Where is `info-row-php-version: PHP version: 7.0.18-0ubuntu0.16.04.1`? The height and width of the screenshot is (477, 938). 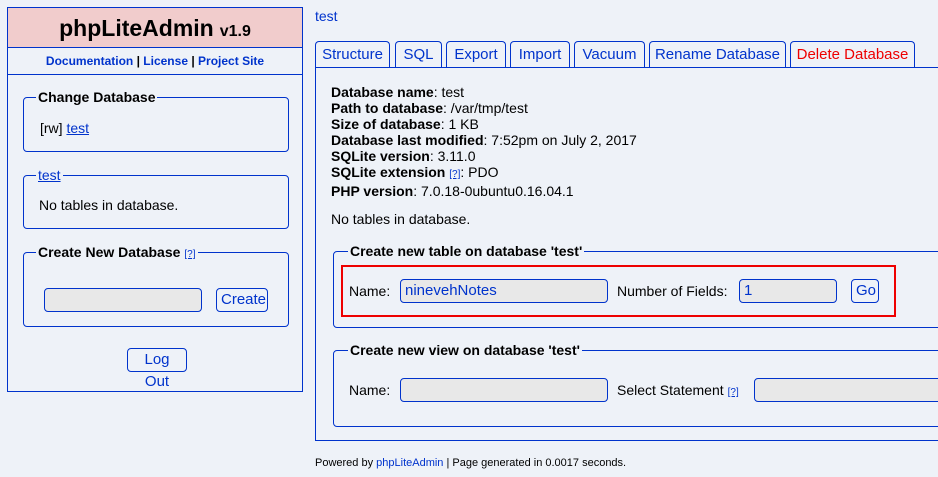
info-row-php-version: PHP version: 7.0.18-0ubuntu0.16.04.1 is located at coordinates (484, 191).